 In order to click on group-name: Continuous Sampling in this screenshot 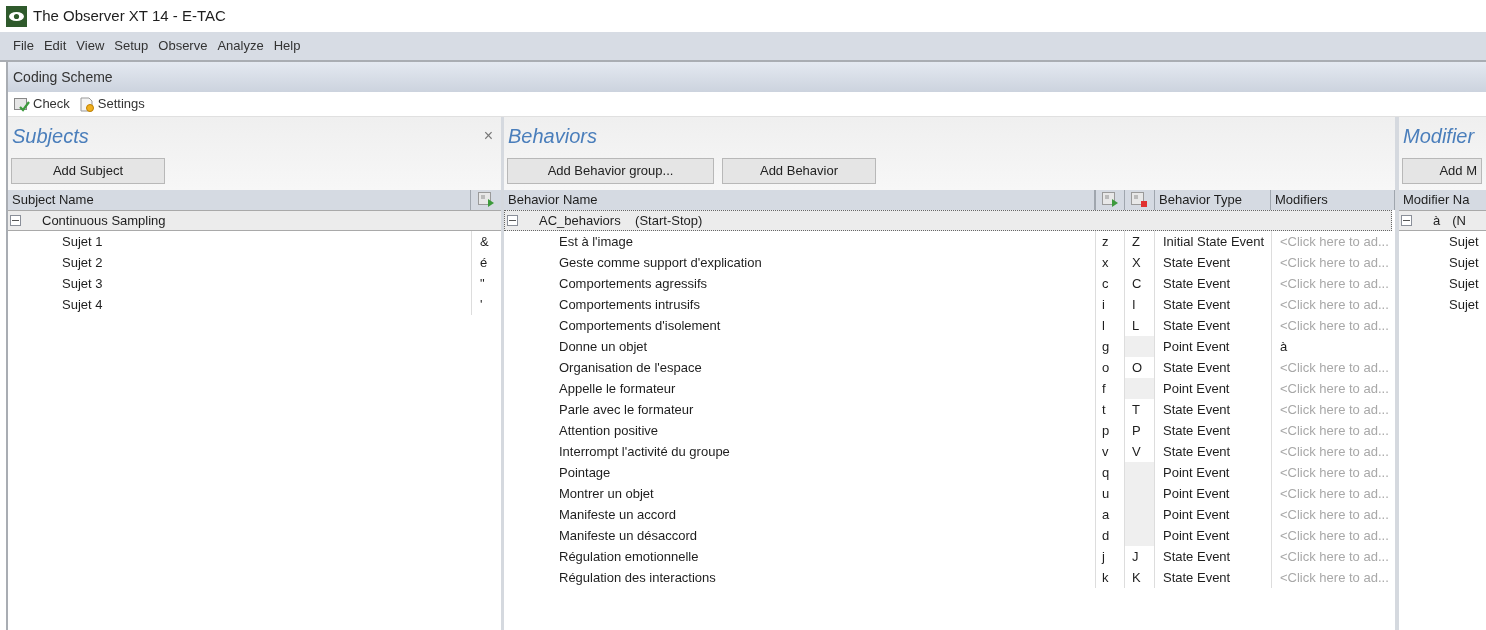, I will do `click(104, 220)`.